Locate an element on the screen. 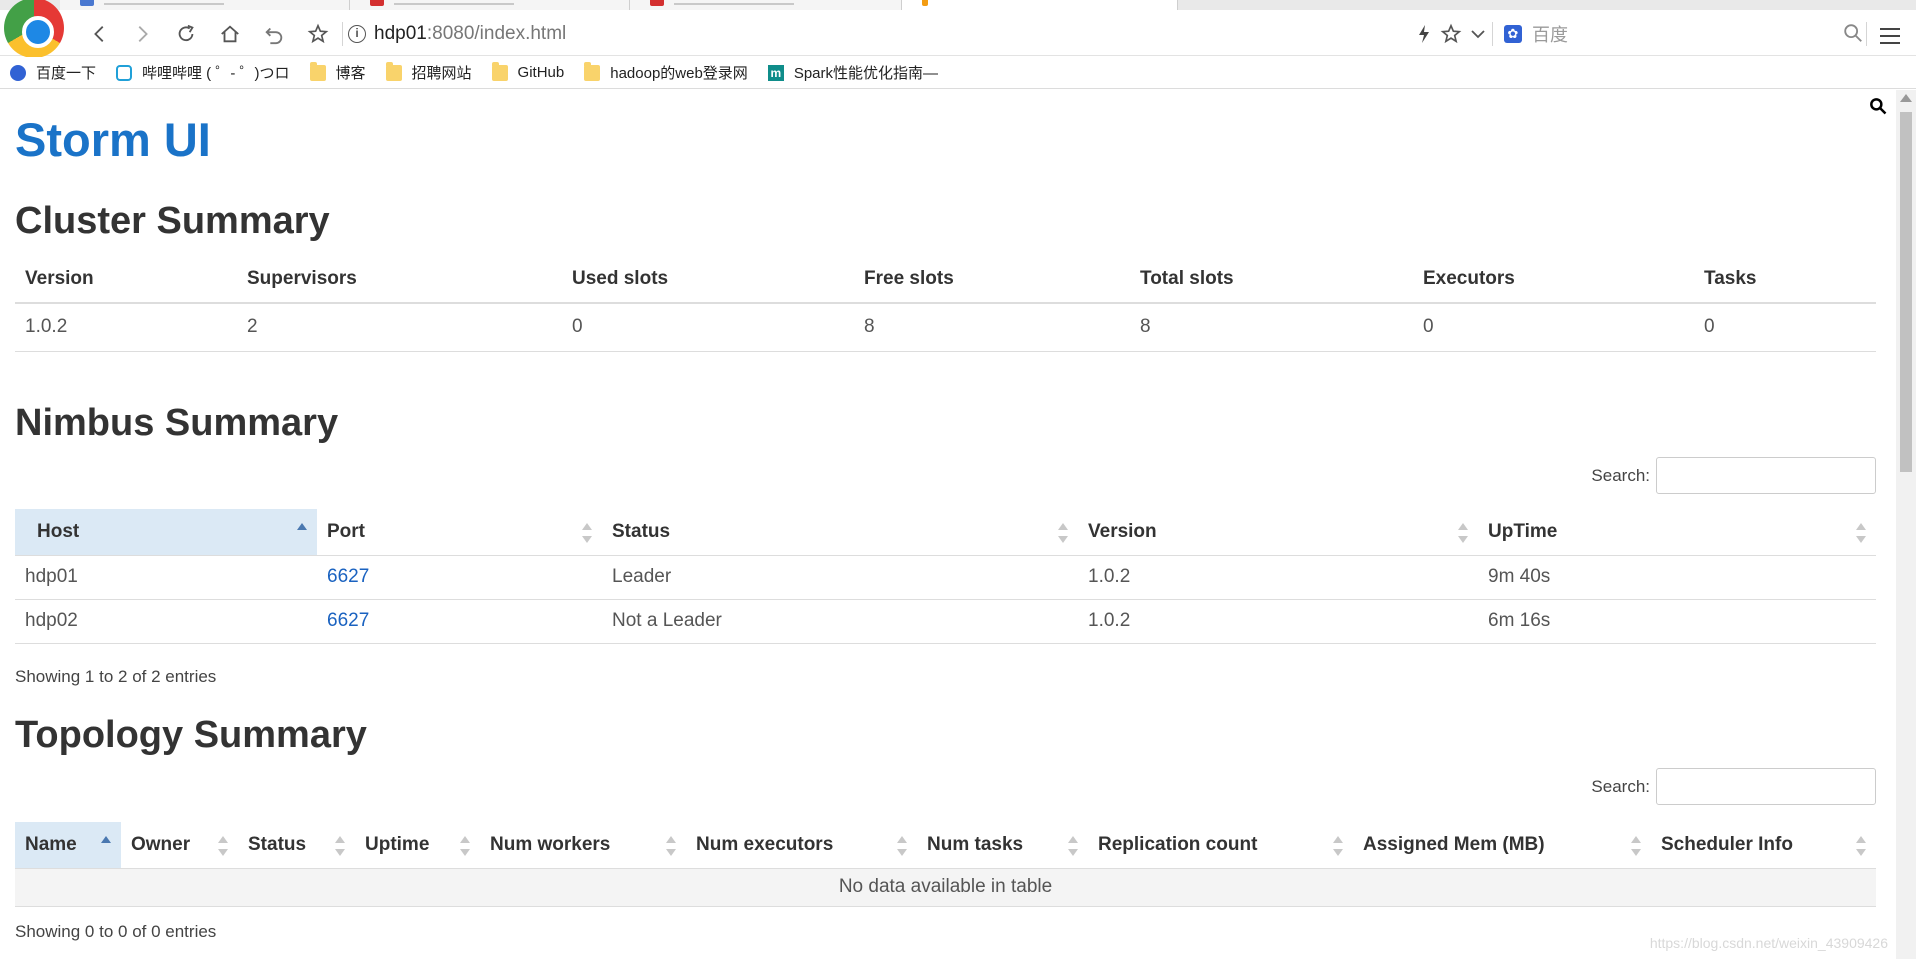 The image size is (1916, 959). bookmark-folder: 招聘网站 is located at coordinates (428, 72).